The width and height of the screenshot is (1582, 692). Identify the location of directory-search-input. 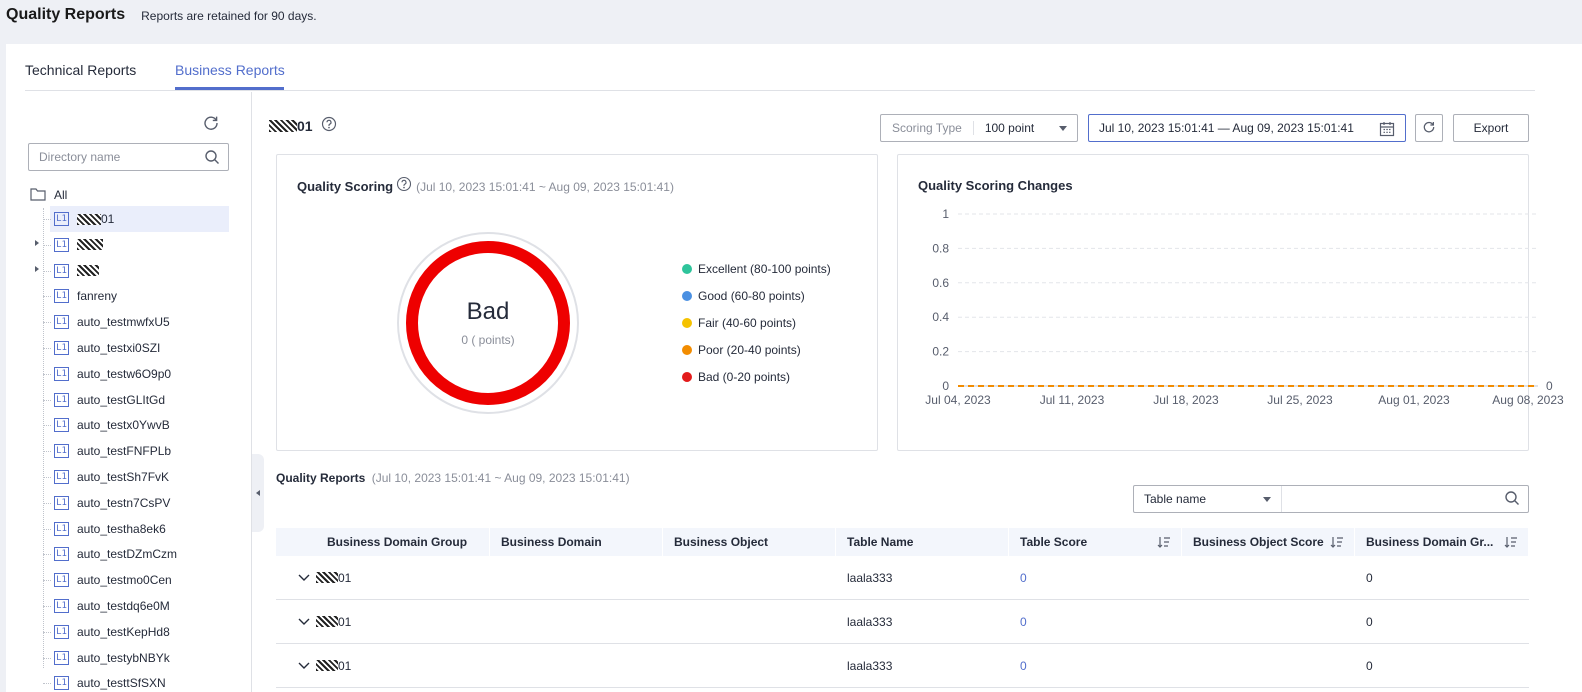
(113, 157).